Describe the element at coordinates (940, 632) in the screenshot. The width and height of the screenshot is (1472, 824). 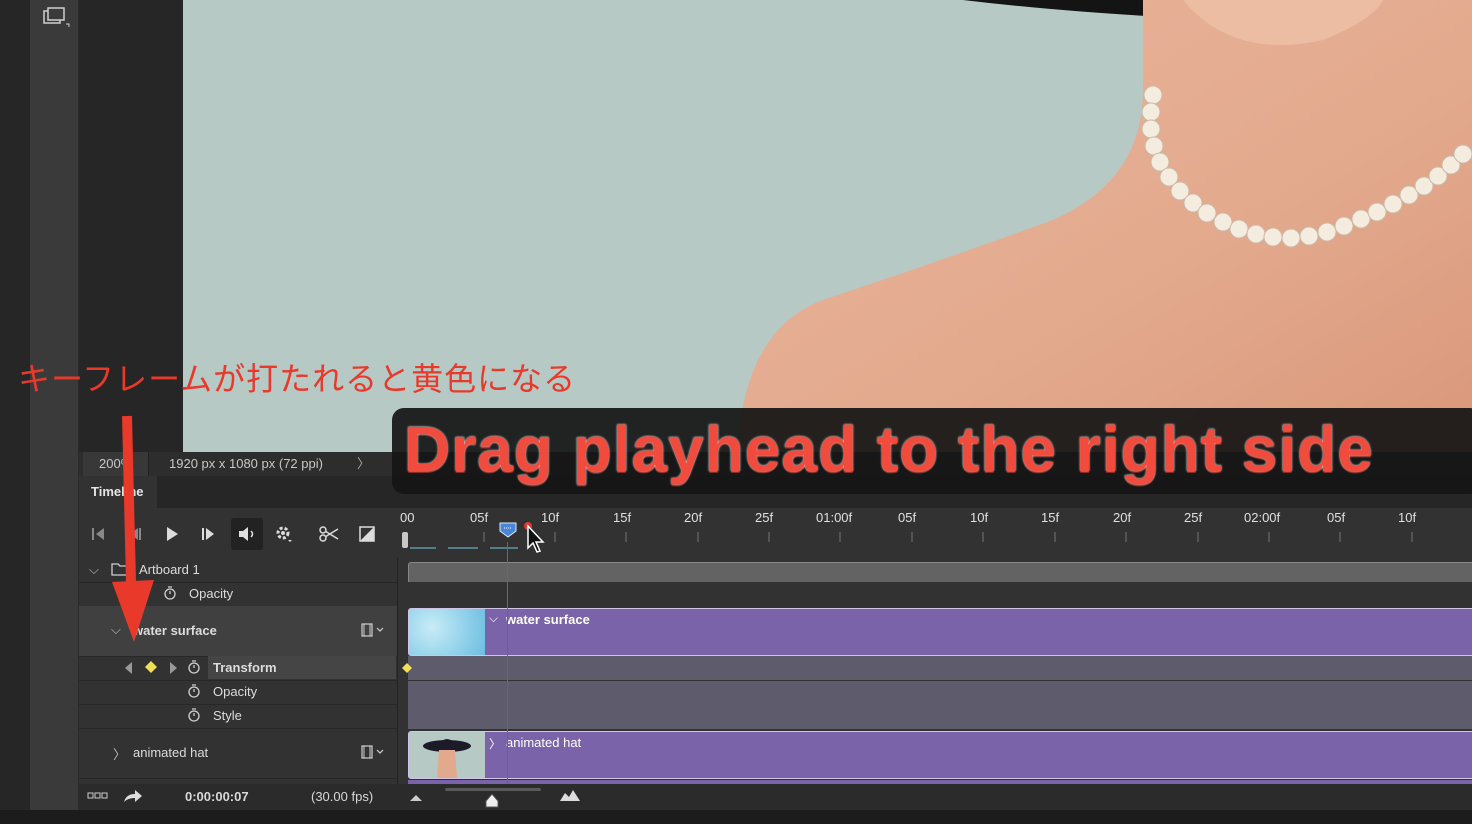
I see `water-surface-clip: ⌵ water surface` at that location.